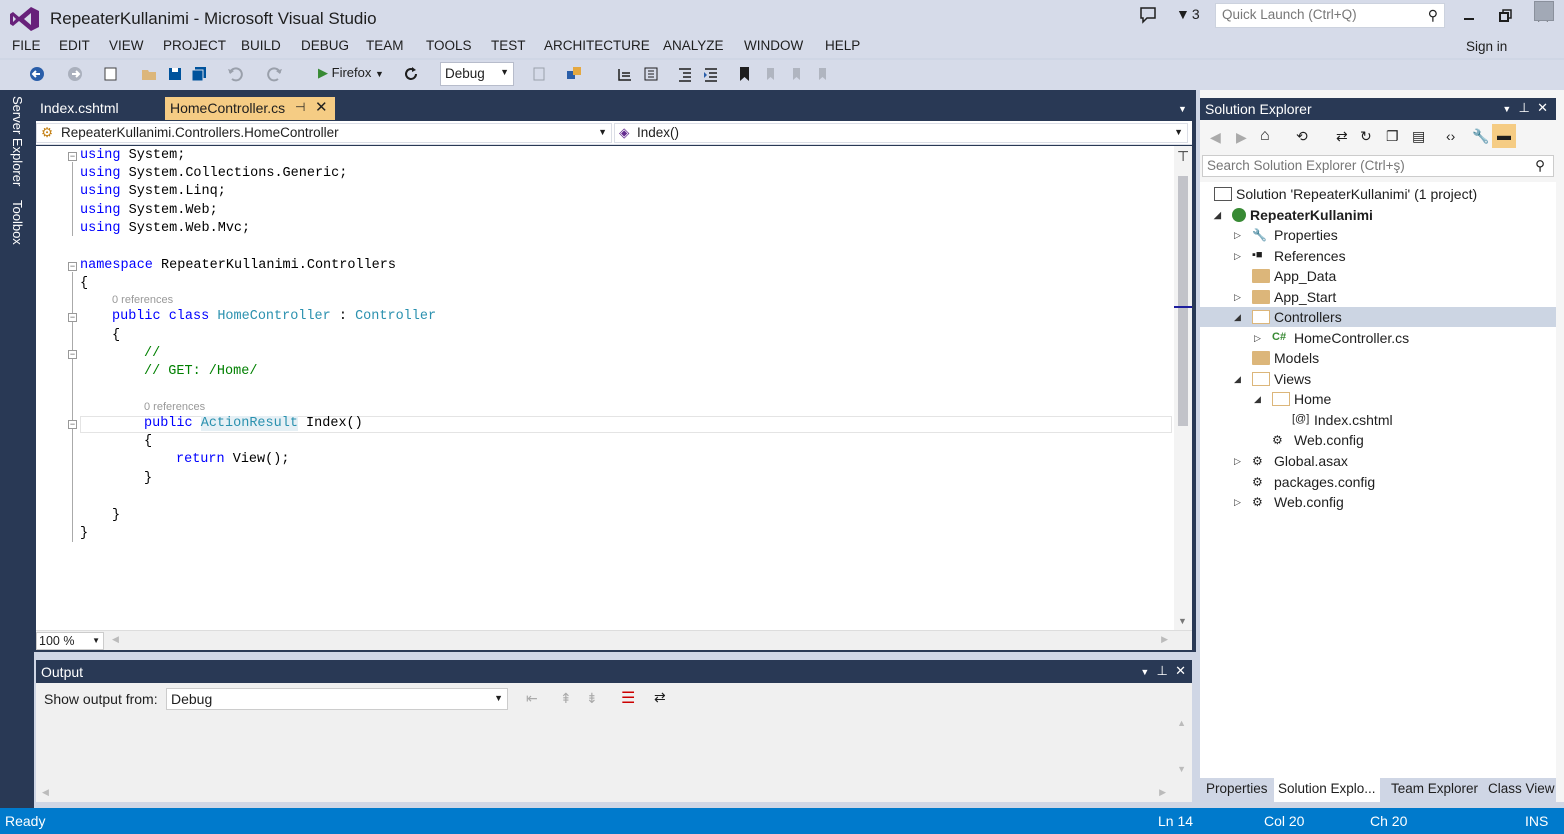 Image resolution: width=1564 pixels, height=834 pixels. Describe the element at coordinates (566, 698) in the screenshot. I see `prev-message-icon: ⇞` at that location.